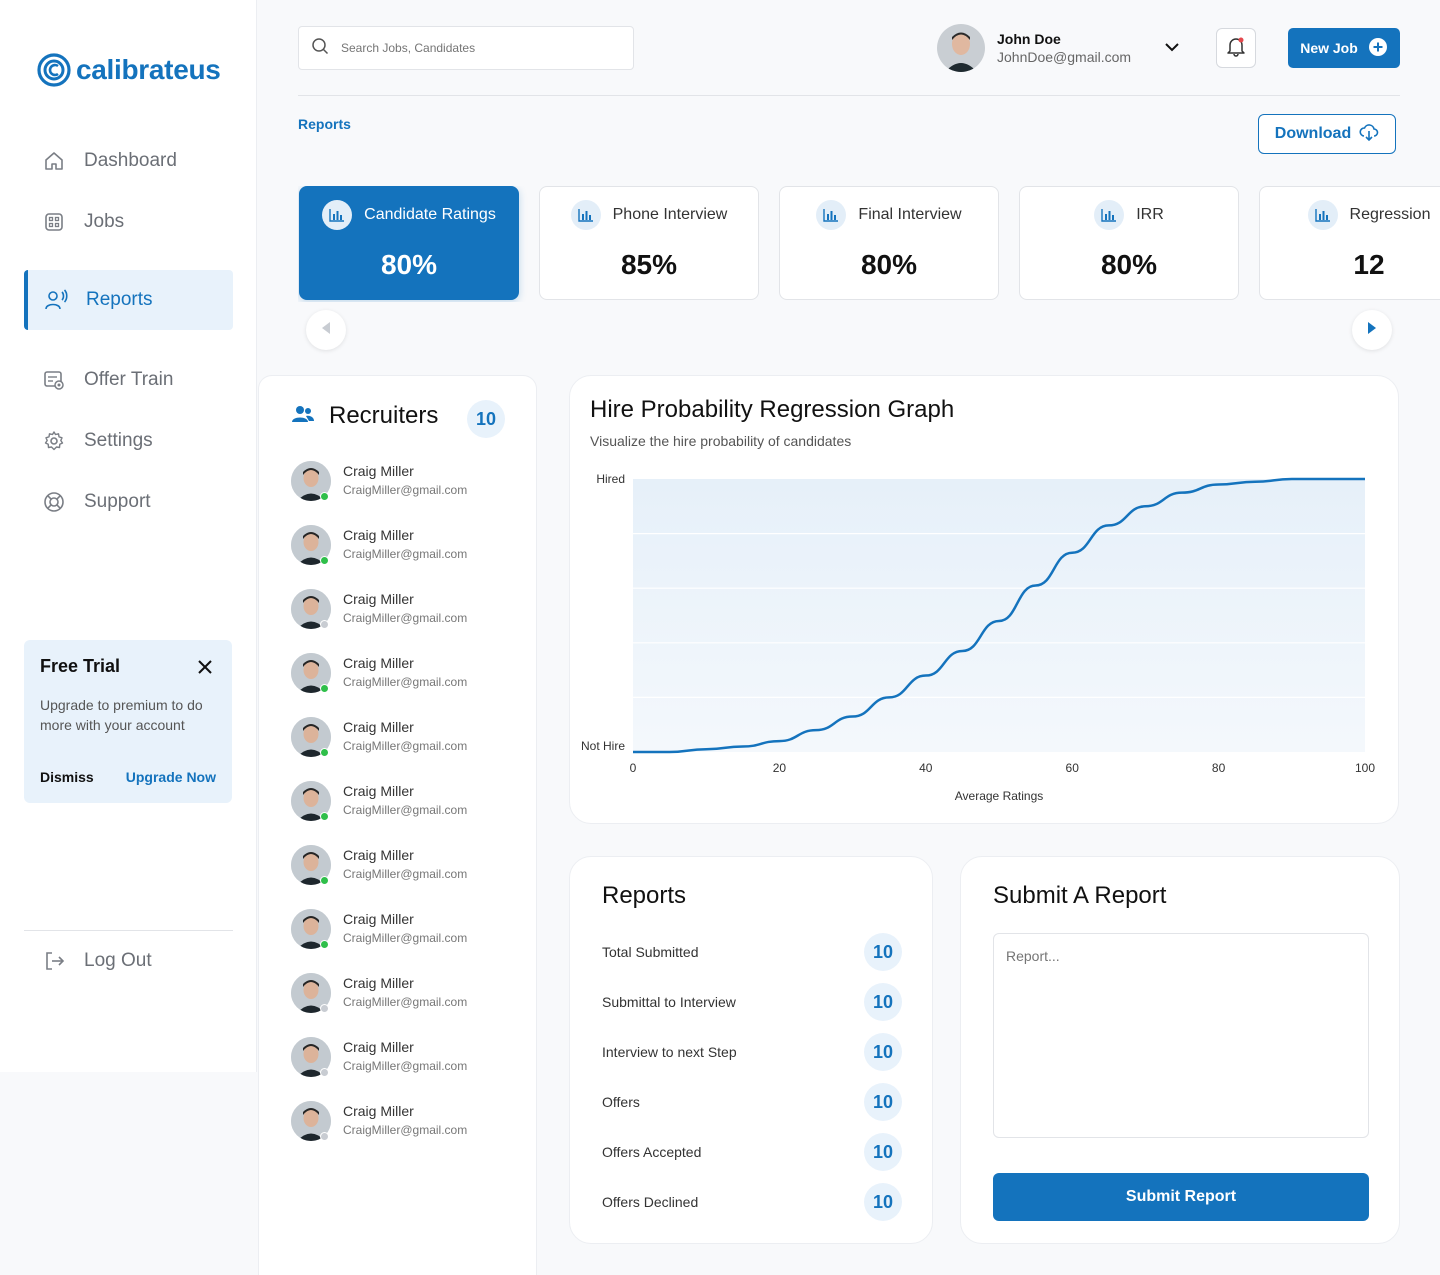 The width and height of the screenshot is (1440, 1275). Describe the element at coordinates (320, 48) in the screenshot. I see `search-icon` at that location.